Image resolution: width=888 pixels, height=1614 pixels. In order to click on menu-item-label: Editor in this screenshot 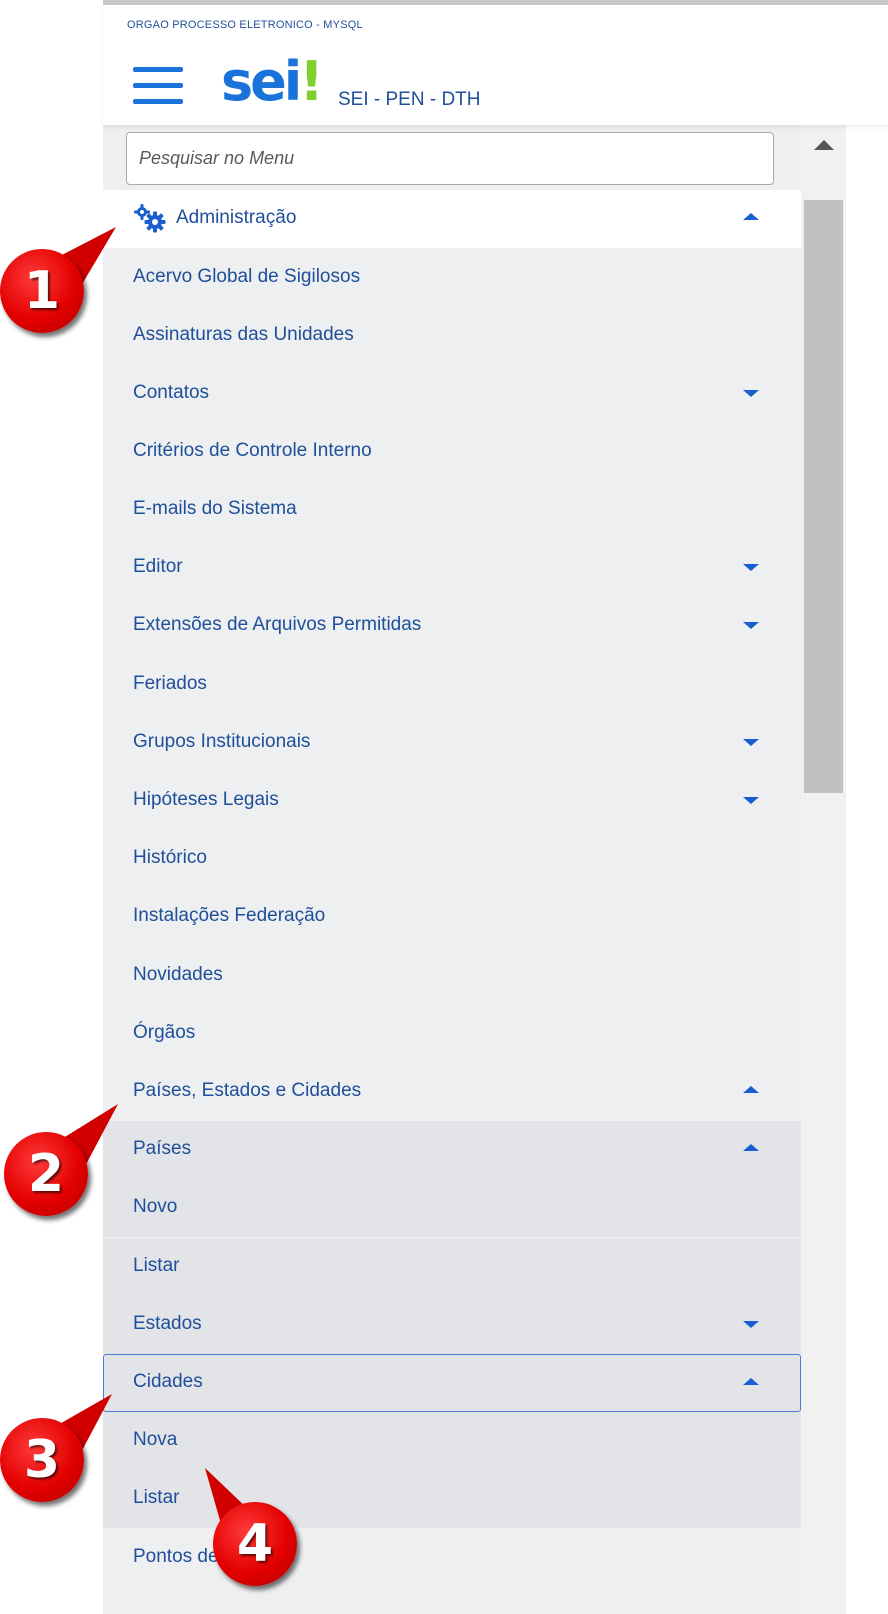, I will do `click(158, 566)`.